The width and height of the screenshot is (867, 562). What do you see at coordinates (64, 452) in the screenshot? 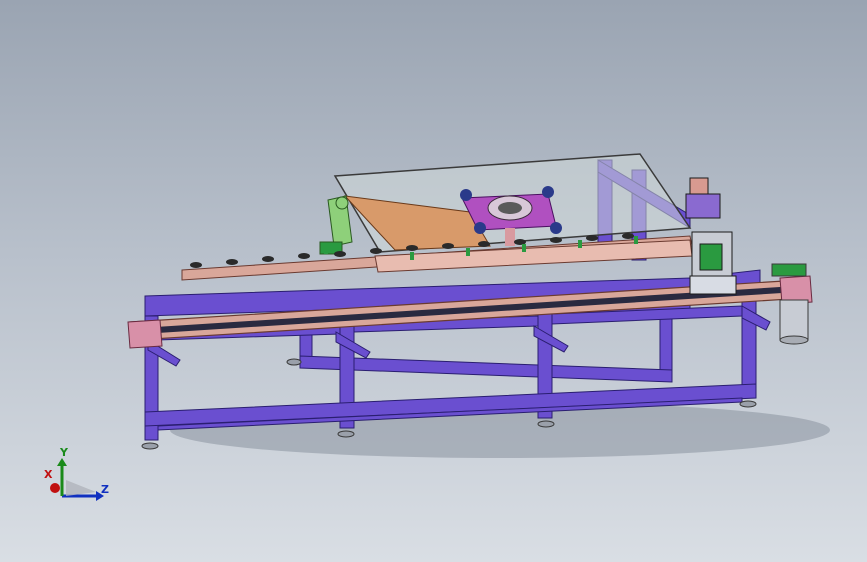
I see `y-axis-label: Y` at bounding box center [64, 452].